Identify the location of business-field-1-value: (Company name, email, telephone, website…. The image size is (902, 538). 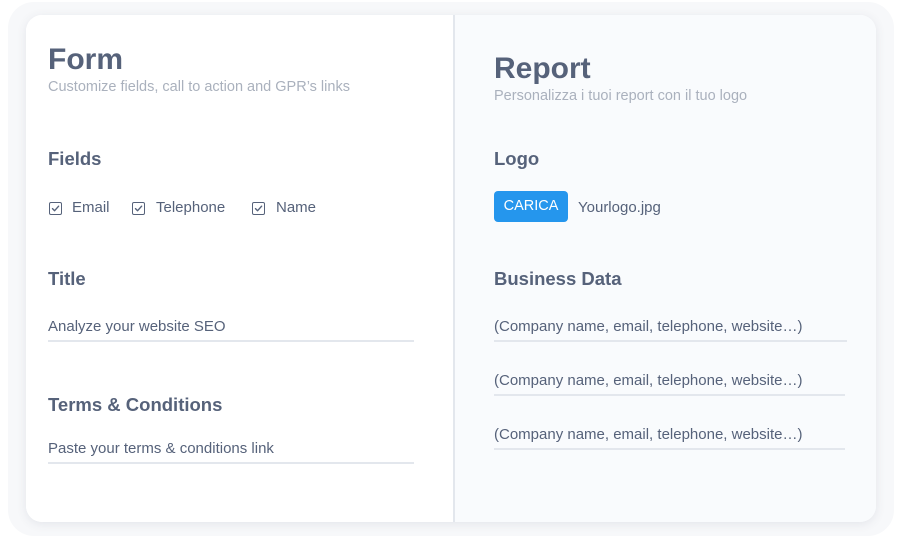
(648, 326).